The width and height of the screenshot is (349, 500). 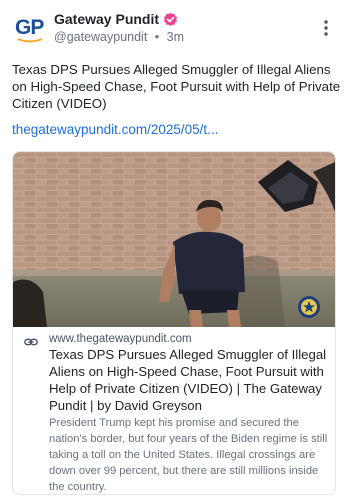 What do you see at coordinates (100, 37) in the screenshot?
I see `author-handle: @gatewaypundit` at bounding box center [100, 37].